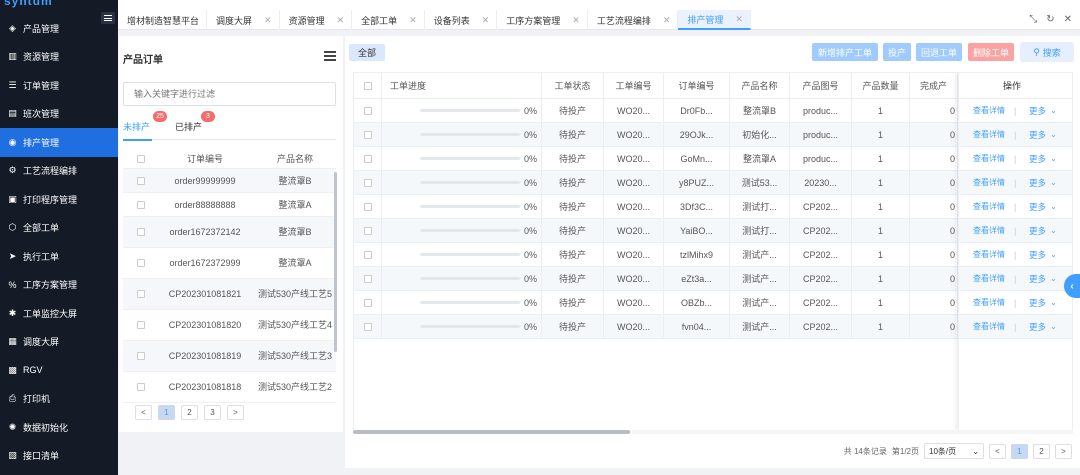 Image resolution: width=1080 pixels, height=475 pixels. What do you see at coordinates (991, 52) in the screenshot?
I see `delete-button: 删除工单` at bounding box center [991, 52].